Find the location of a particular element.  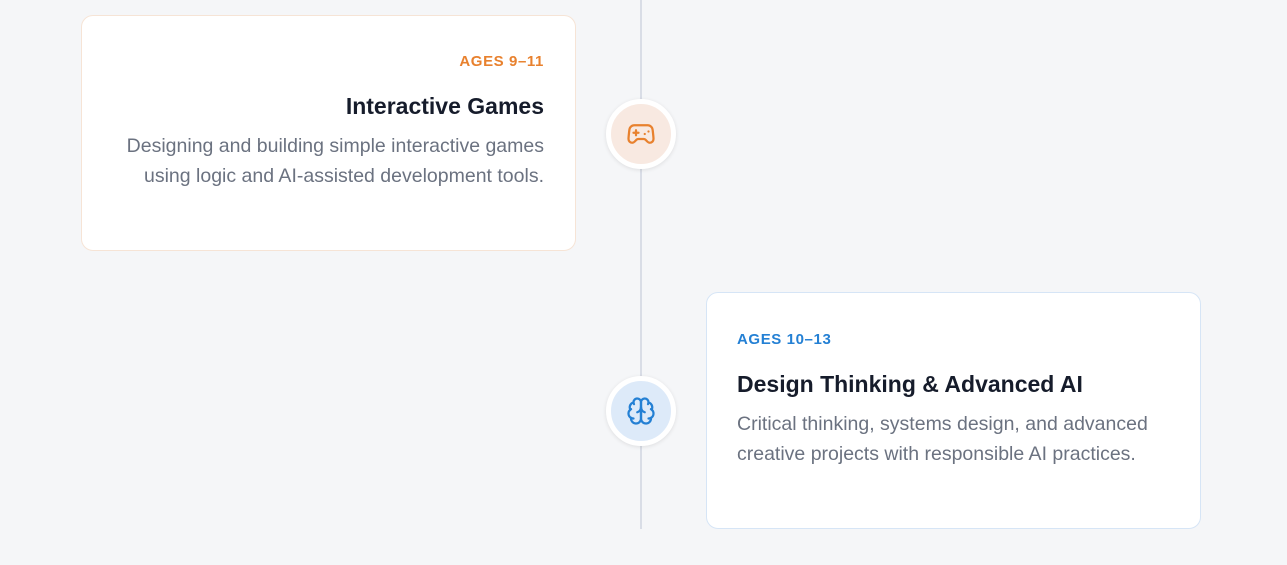

brain-icon is located at coordinates (641, 411).